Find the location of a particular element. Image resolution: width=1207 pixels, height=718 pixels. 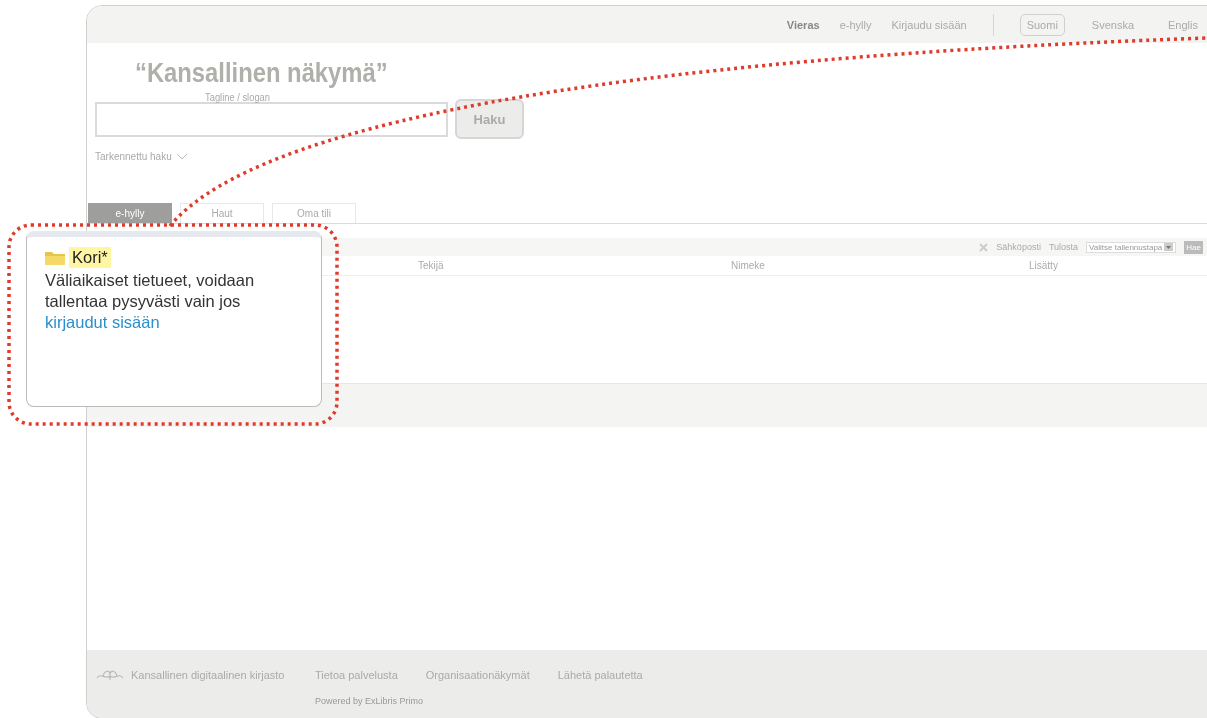

dropdown-arrow-icon is located at coordinates (1169, 247).